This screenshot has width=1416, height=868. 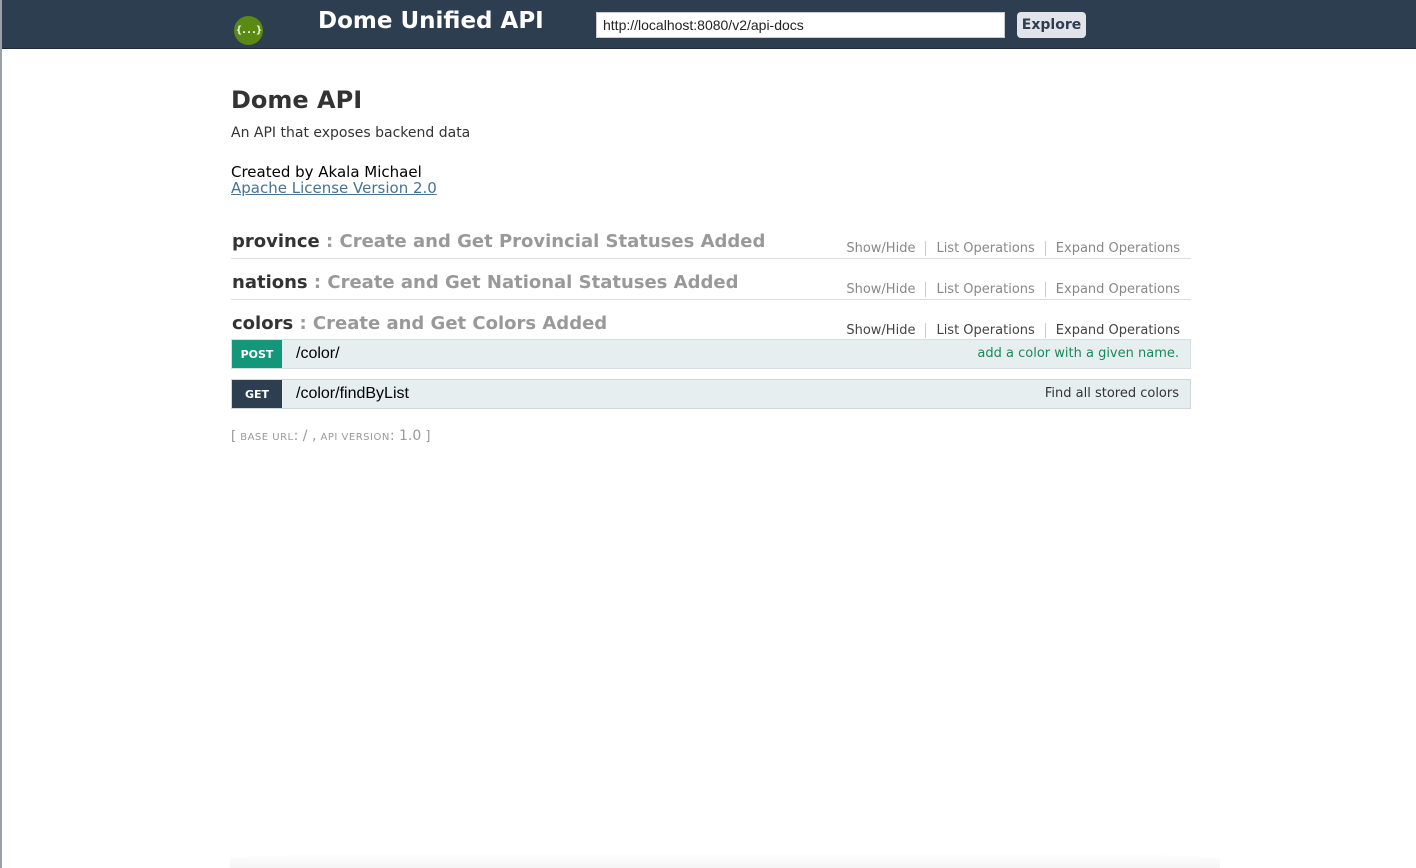 I want to click on api-title: Dome API, so click(x=297, y=100).